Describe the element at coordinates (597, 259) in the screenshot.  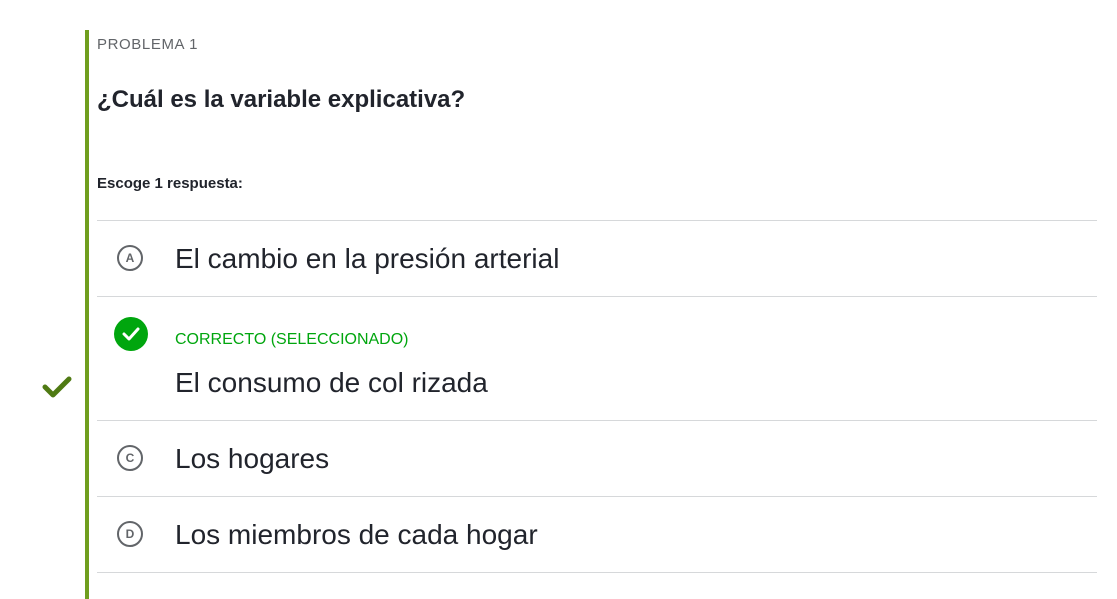
I see `choice-a: A El cambio en la presión arterial` at that location.